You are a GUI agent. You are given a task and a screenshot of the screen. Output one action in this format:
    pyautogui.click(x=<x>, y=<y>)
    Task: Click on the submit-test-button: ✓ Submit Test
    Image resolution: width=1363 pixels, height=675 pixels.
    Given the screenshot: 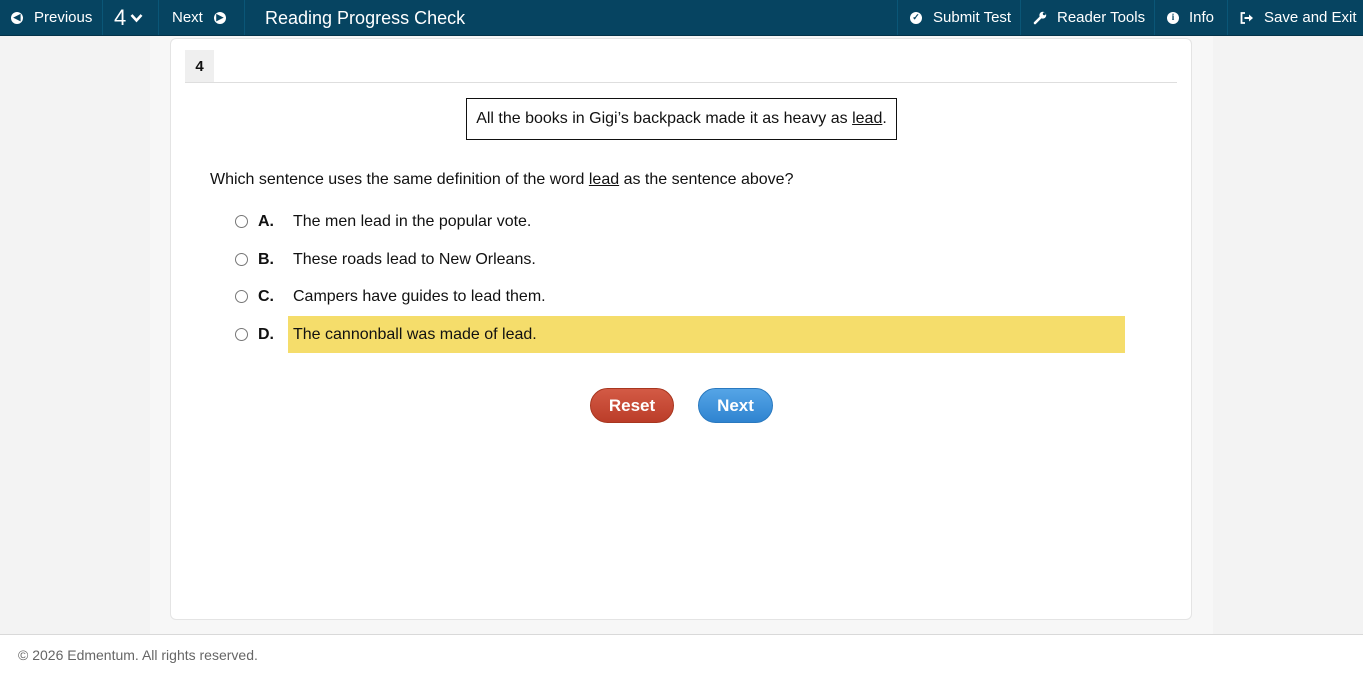 What is the action you would take?
    pyautogui.click(x=960, y=17)
    